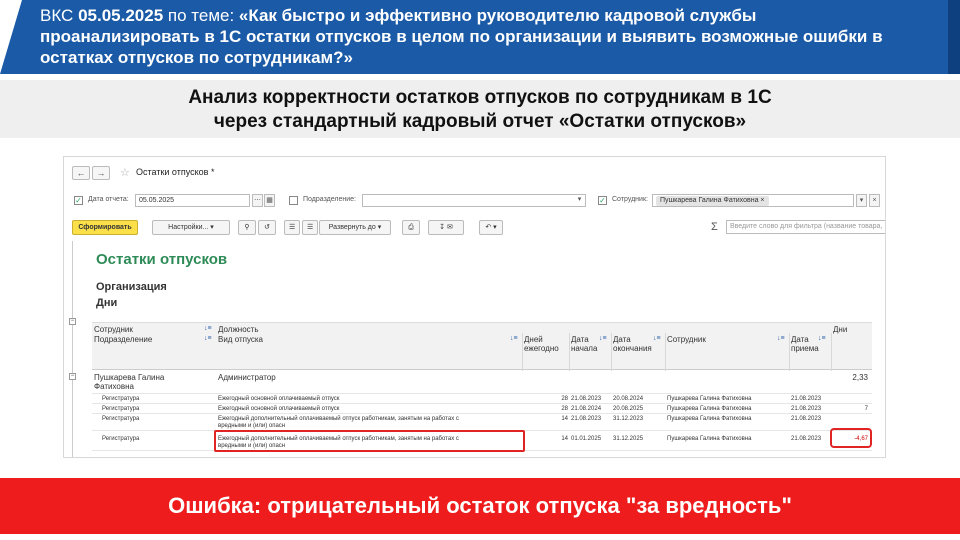 Image resolution: width=960 pixels, height=540 pixels. What do you see at coordinates (267, 227) in the screenshot?
I see `zoom-icon: ↺` at bounding box center [267, 227].